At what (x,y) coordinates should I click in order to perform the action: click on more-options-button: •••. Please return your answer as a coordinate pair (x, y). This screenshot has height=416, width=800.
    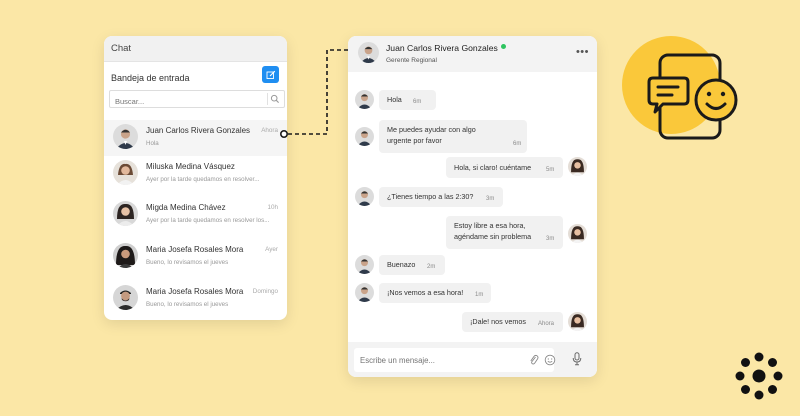
    Looking at the image, I should click on (582, 52).